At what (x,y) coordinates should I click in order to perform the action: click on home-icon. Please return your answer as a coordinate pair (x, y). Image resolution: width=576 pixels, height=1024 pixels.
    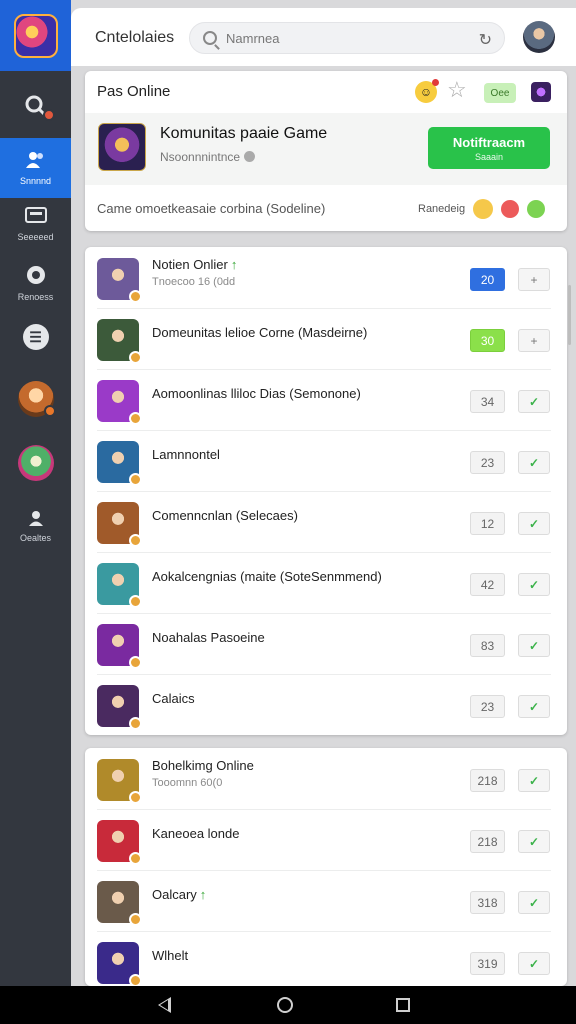
    Looking at the image, I should click on (285, 1005).